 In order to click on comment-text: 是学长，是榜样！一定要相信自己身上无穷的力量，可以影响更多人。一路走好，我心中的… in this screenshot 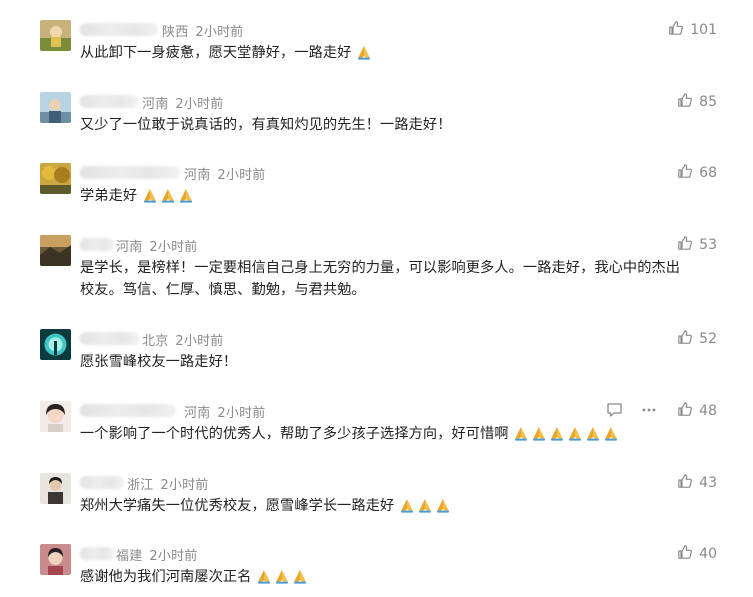, I will do `click(380, 279)`.